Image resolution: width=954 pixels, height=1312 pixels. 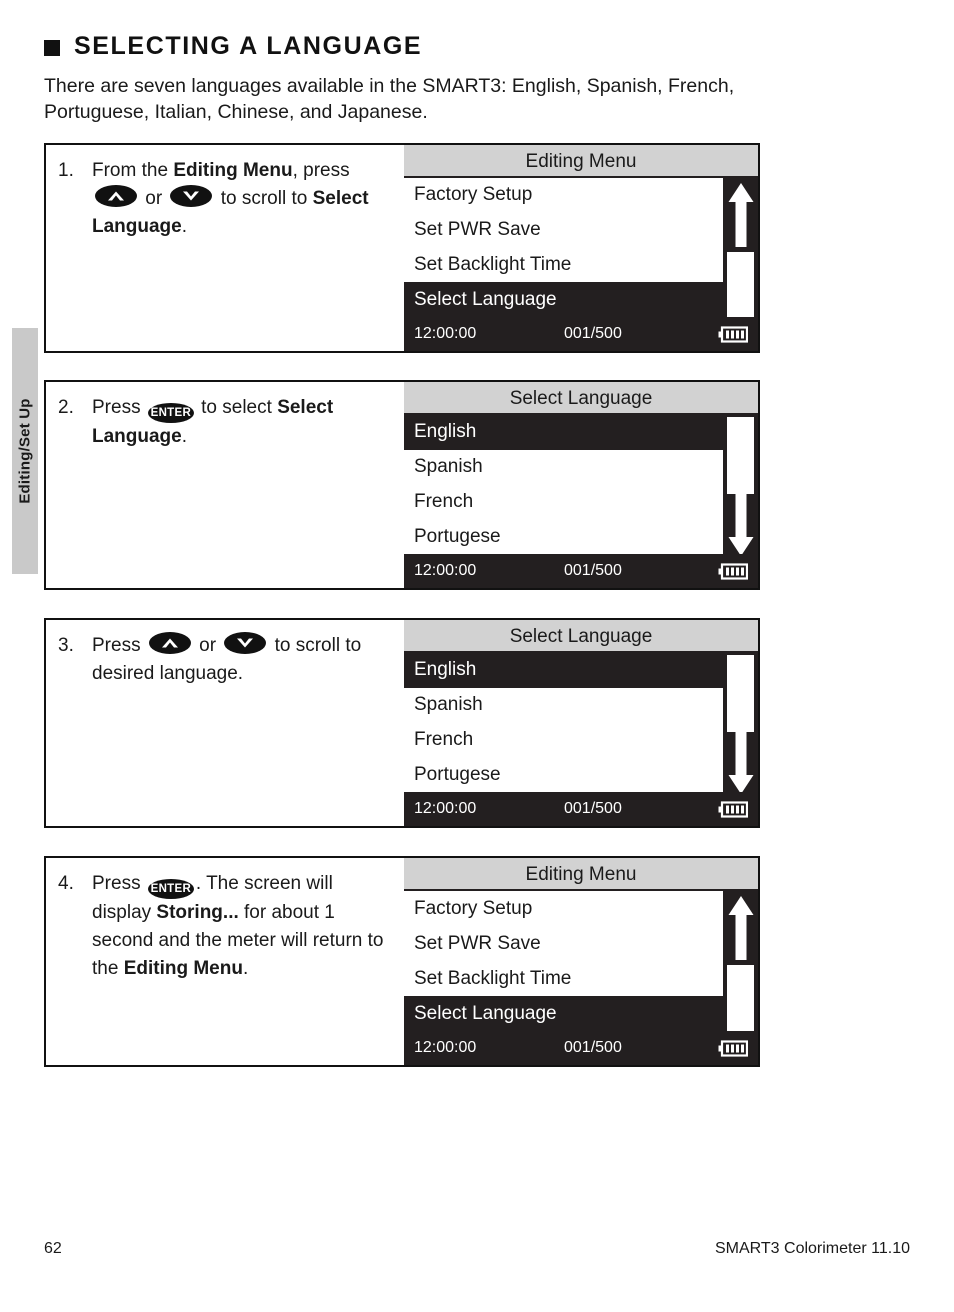 What do you see at coordinates (66, 645) in the screenshot?
I see `step-number: 3.` at bounding box center [66, 645].